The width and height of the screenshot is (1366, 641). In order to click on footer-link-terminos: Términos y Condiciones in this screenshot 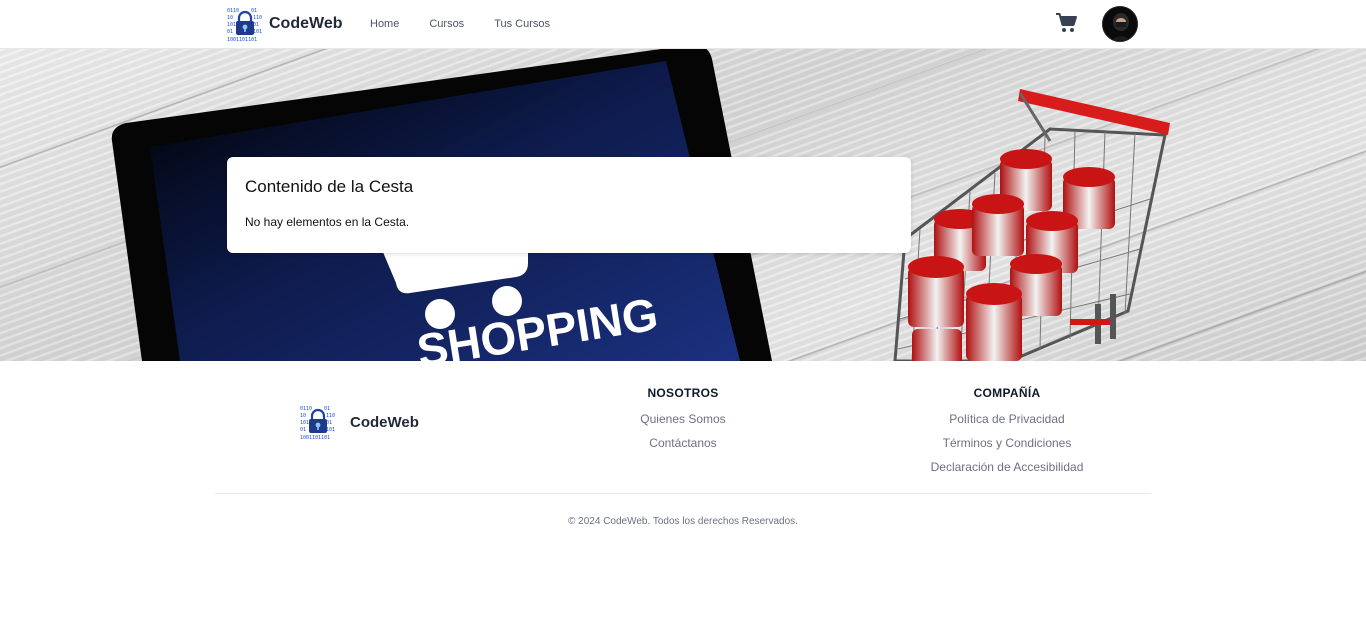, I will do `click(1007, 443)`.